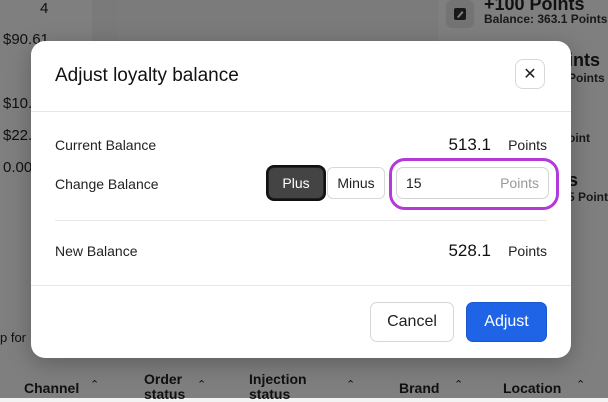 The image size is (608, 402). What do you see at coordinates (519, 183) in the screenshot?
I see `change-amount-suffix: Points` at bounding box center [519, 183].